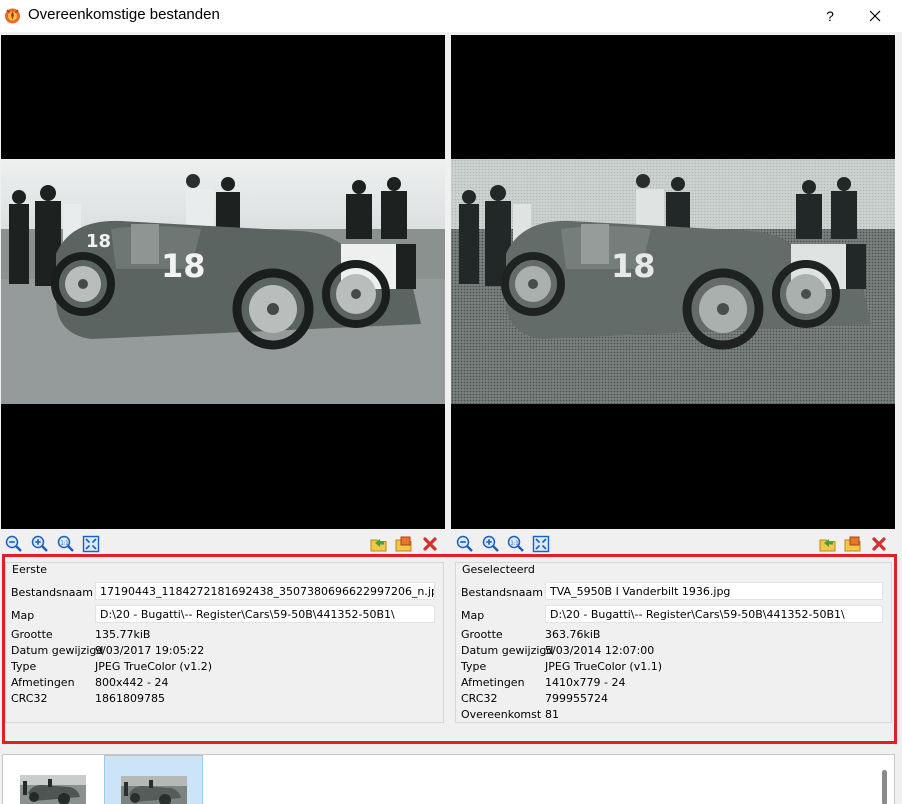 The image size is (902, 804). I want to click on dimensions-value: 1410x779 - 24, so click(585, 682).